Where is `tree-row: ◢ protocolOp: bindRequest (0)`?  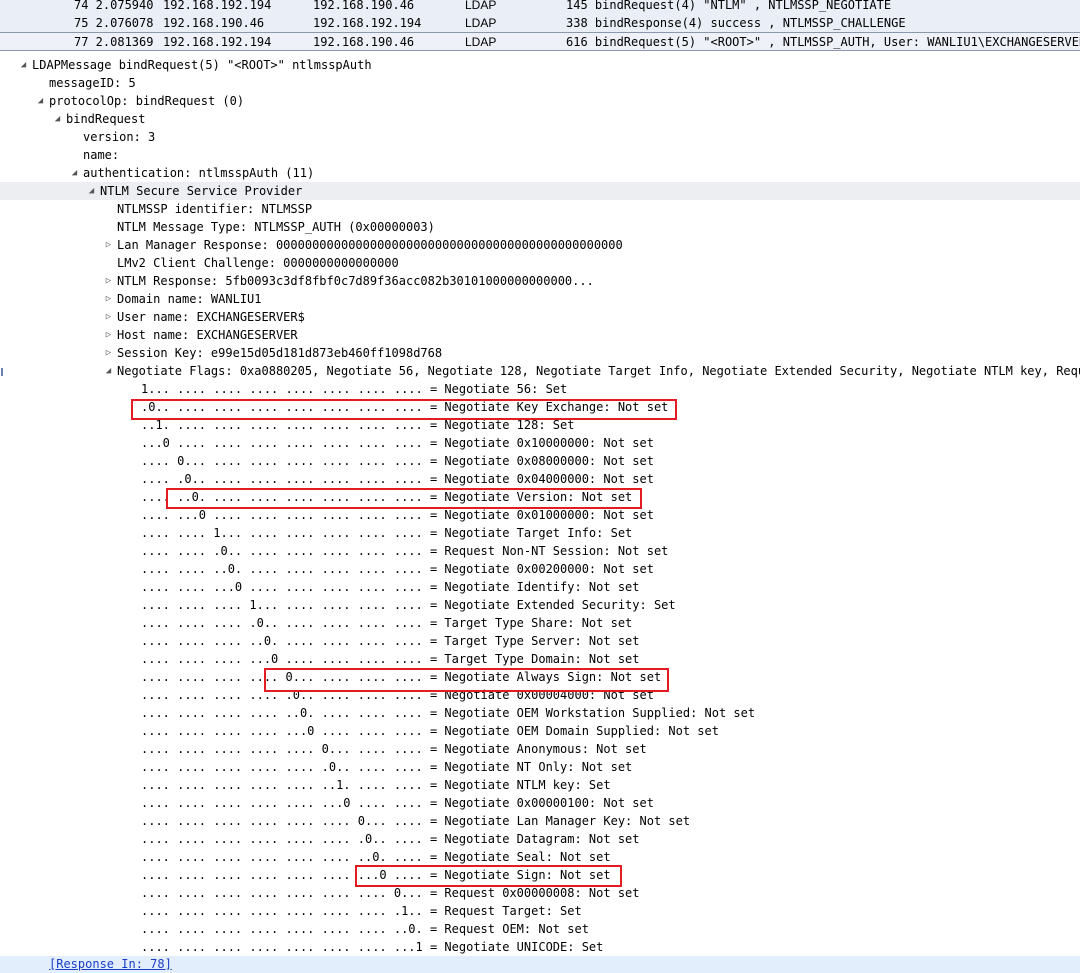
tree-row: ◢ protocolOp: bindRequest (0) is located at coordinates (540, 101).